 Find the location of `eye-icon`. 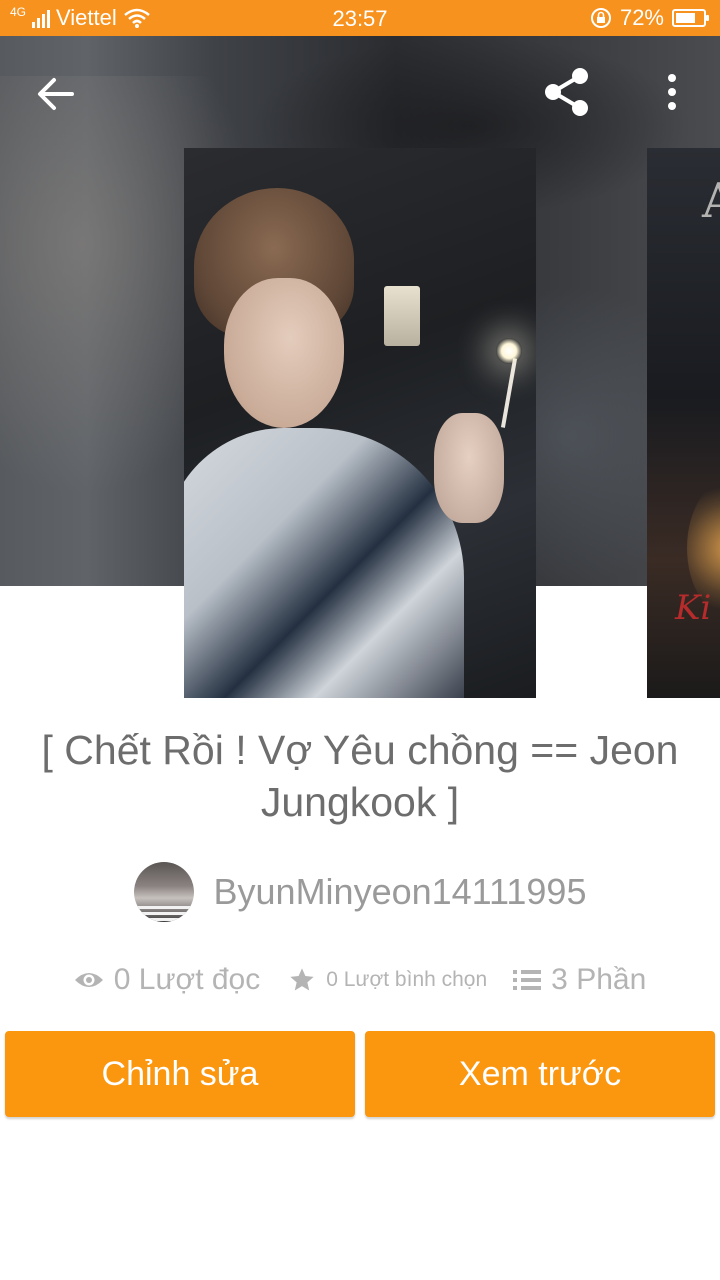

eye-icon is located at coordinates (88, 980).